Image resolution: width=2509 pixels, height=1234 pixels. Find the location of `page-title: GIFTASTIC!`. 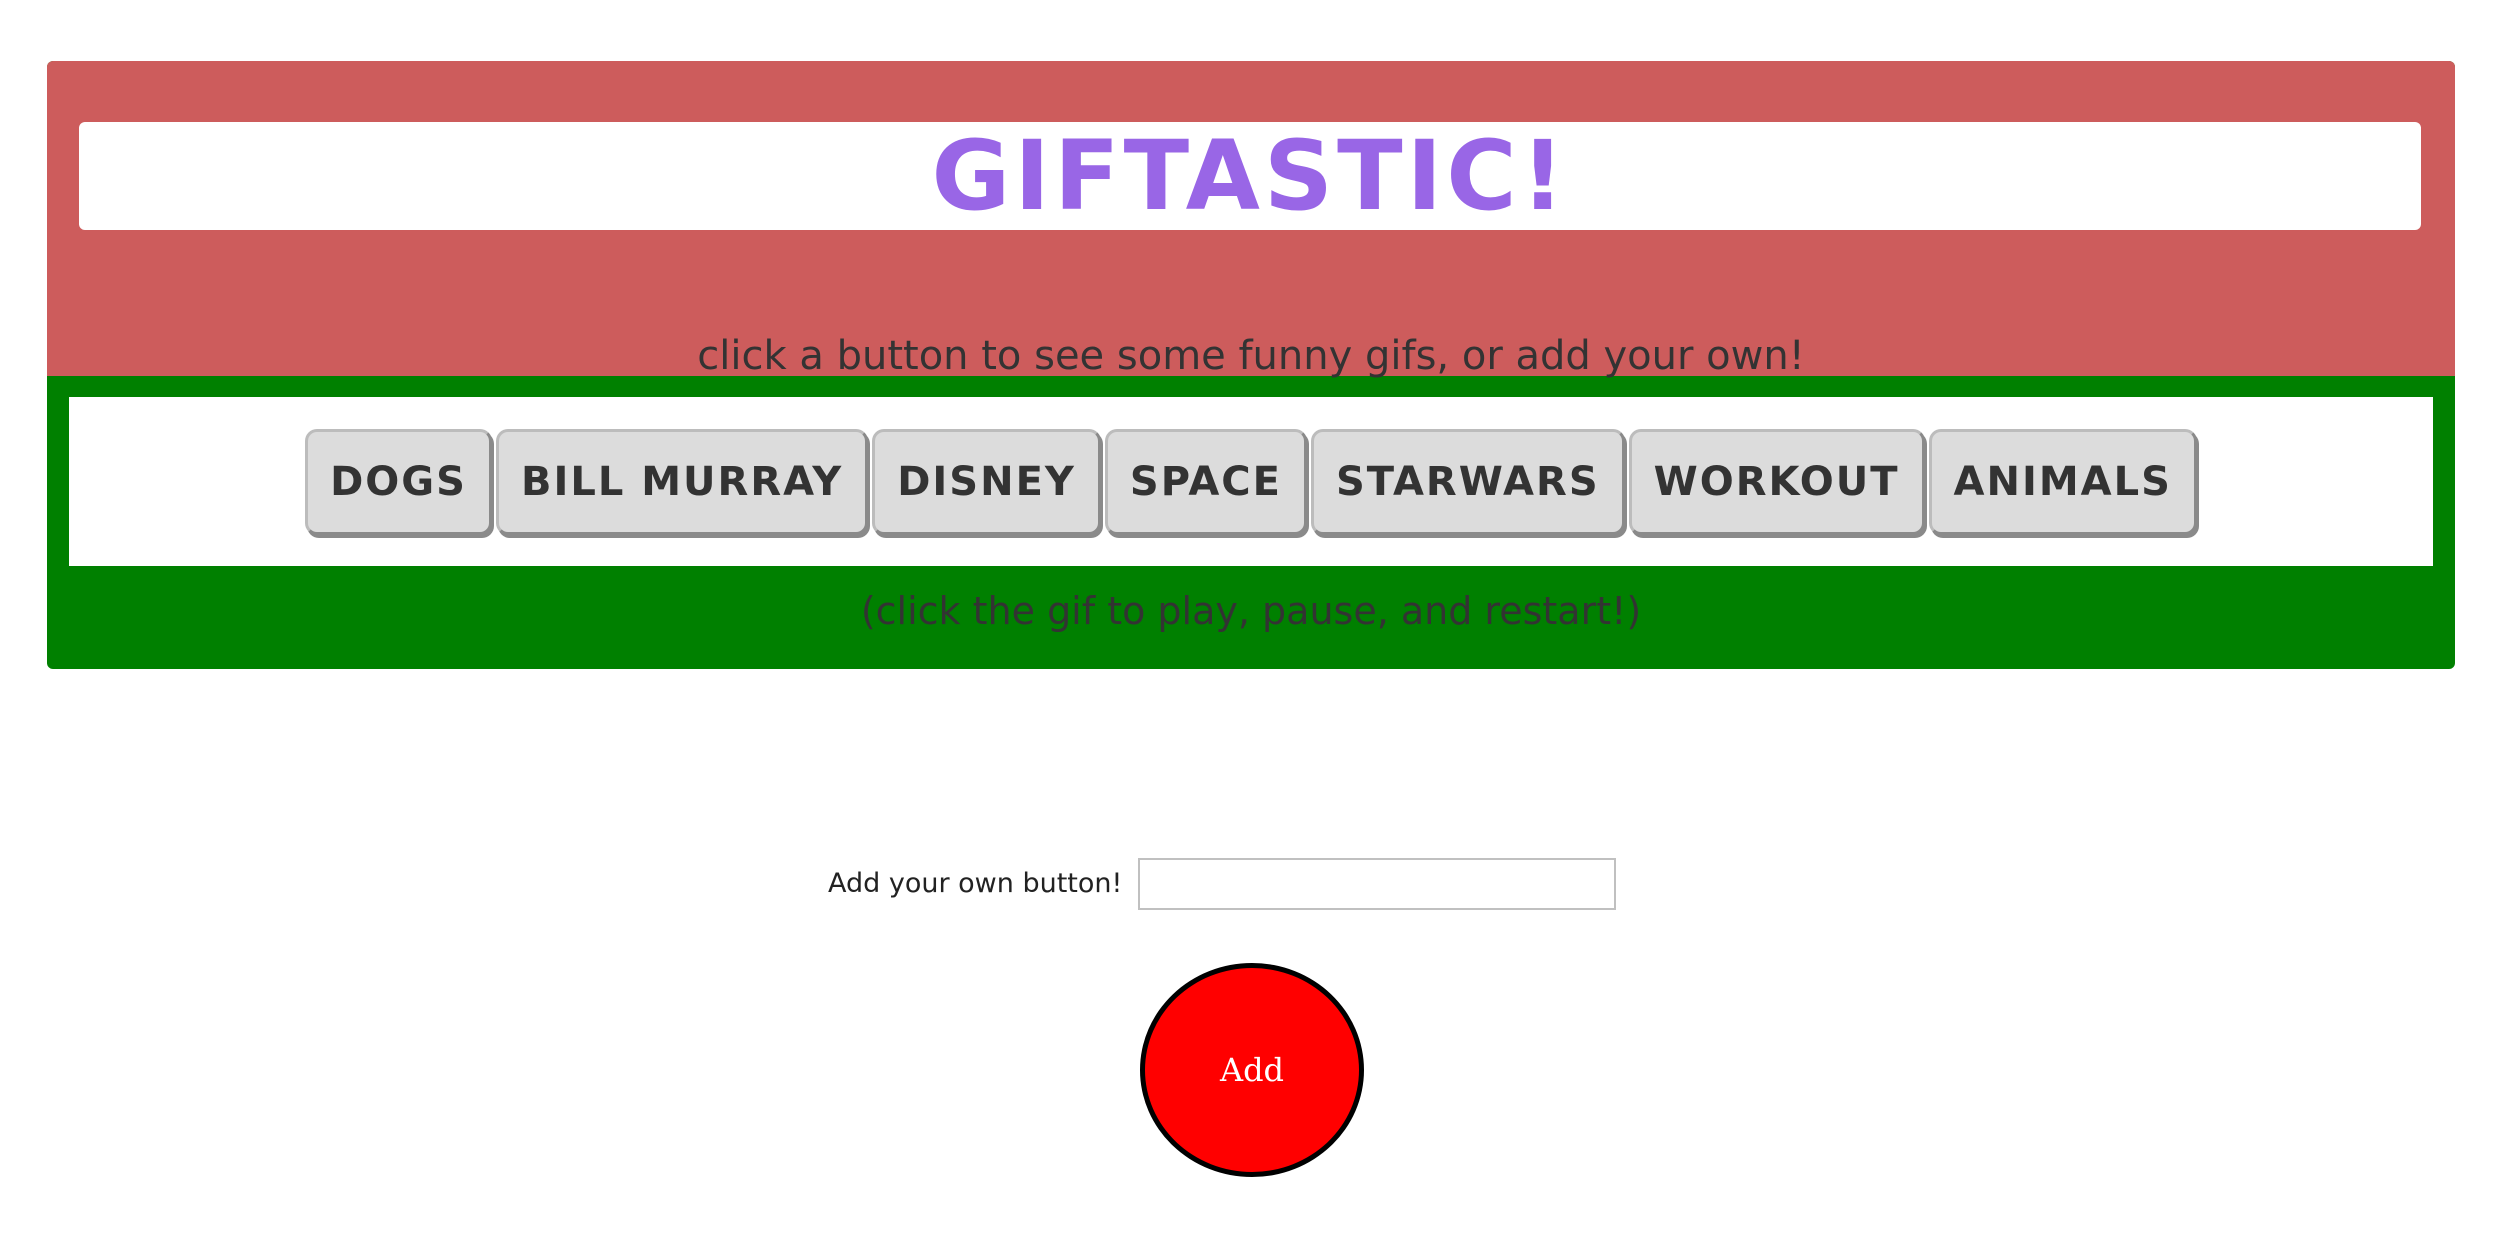

page-title: GIFTASTIC! is located at coordinates (1250, 176).